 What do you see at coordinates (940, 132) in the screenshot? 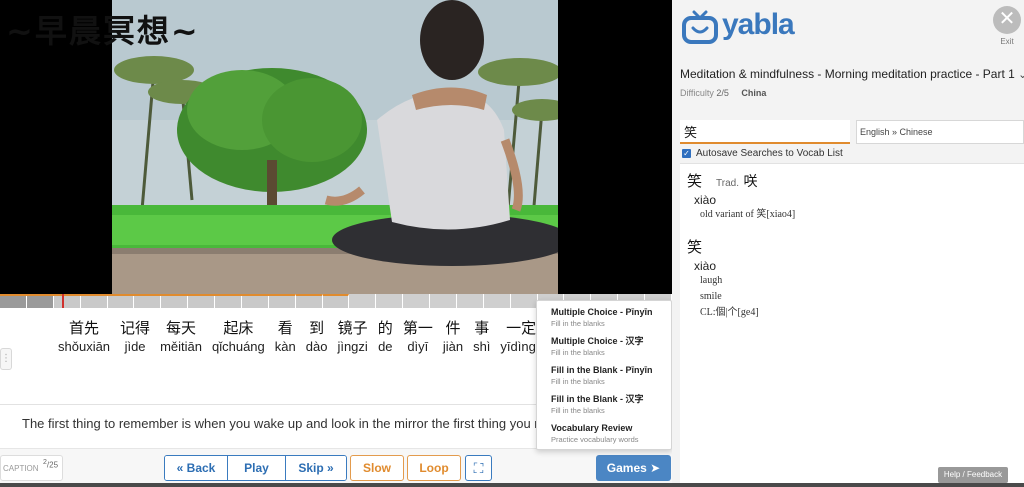
I see `language-direction-select: English » Chinese` at bounding box center [940, 132].